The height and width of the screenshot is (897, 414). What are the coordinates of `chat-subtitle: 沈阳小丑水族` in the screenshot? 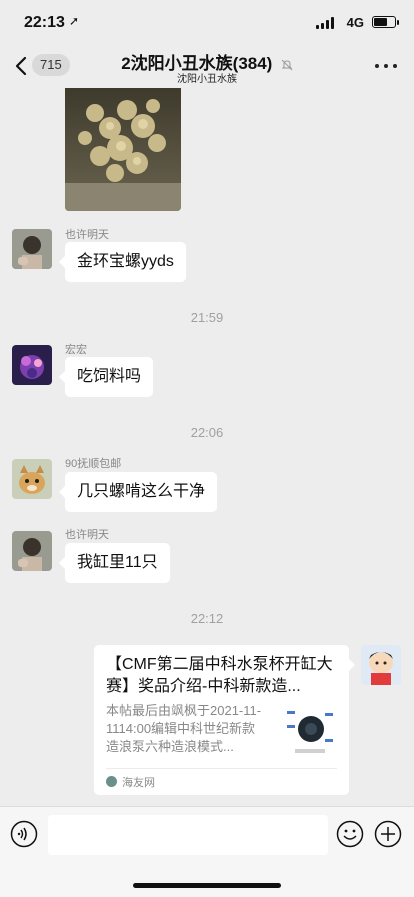 It's located at (207, 79).